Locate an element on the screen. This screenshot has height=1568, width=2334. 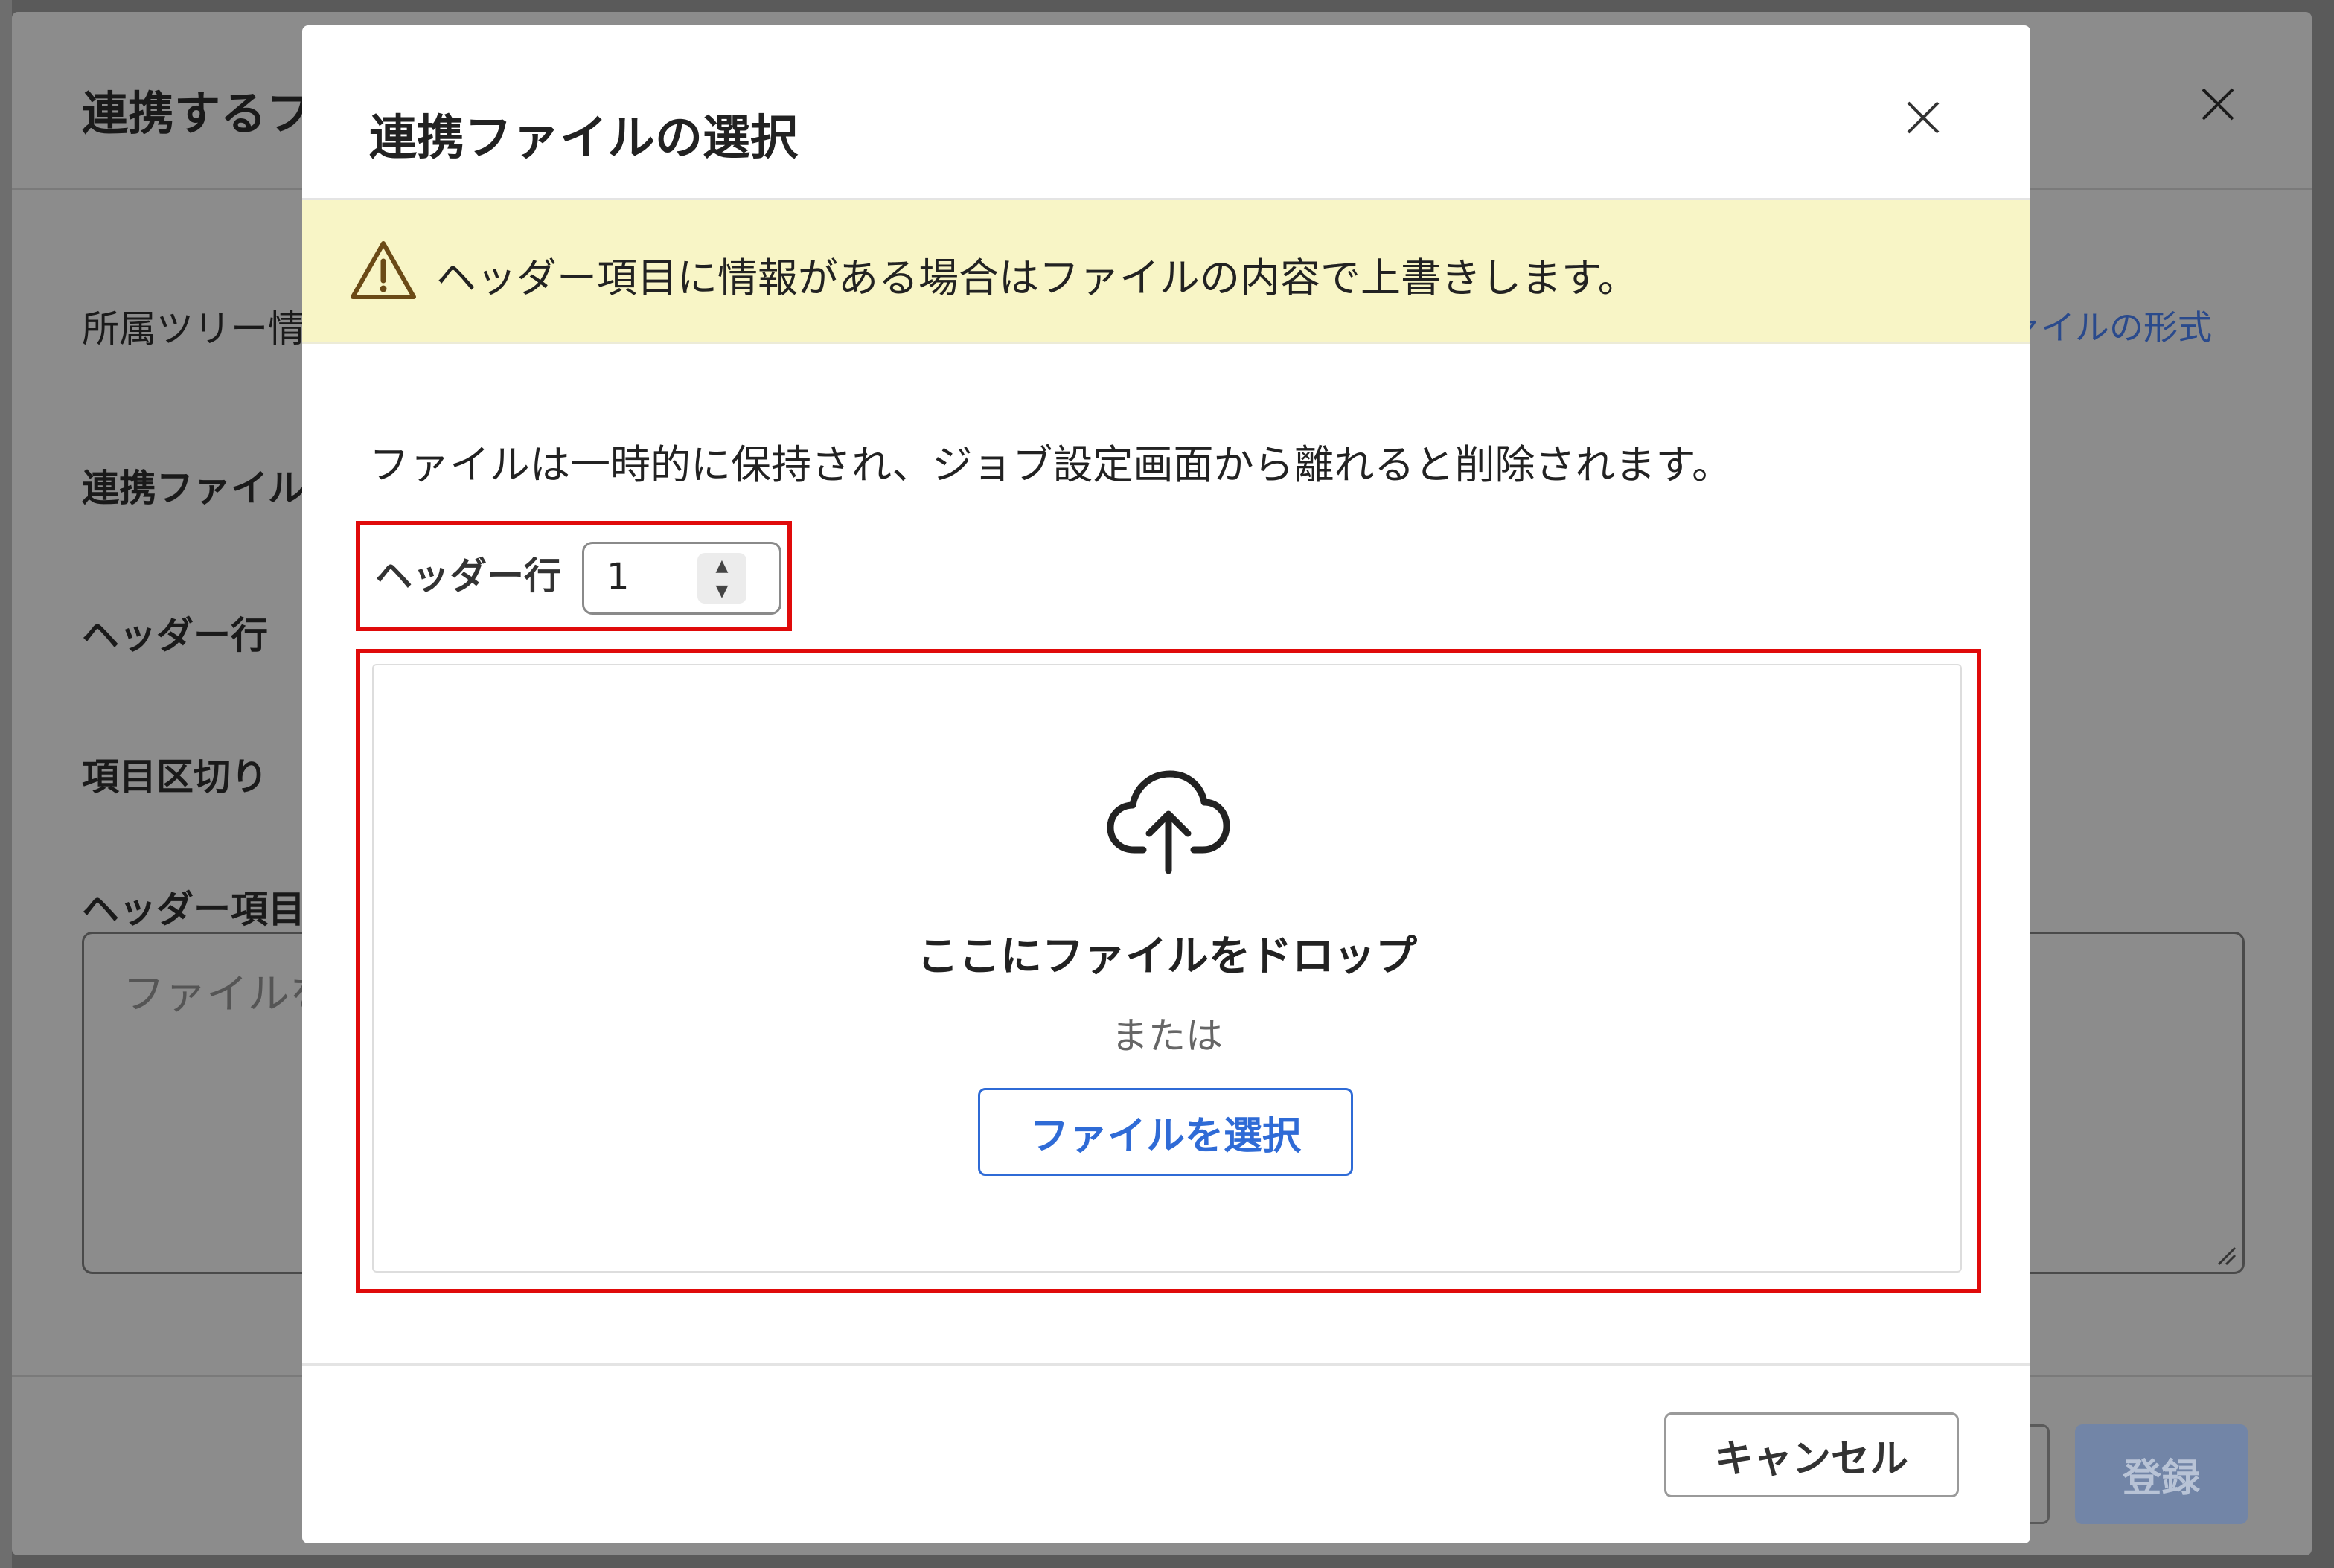
spin-up-icon: ▲ is located at coordinates (721, 565).